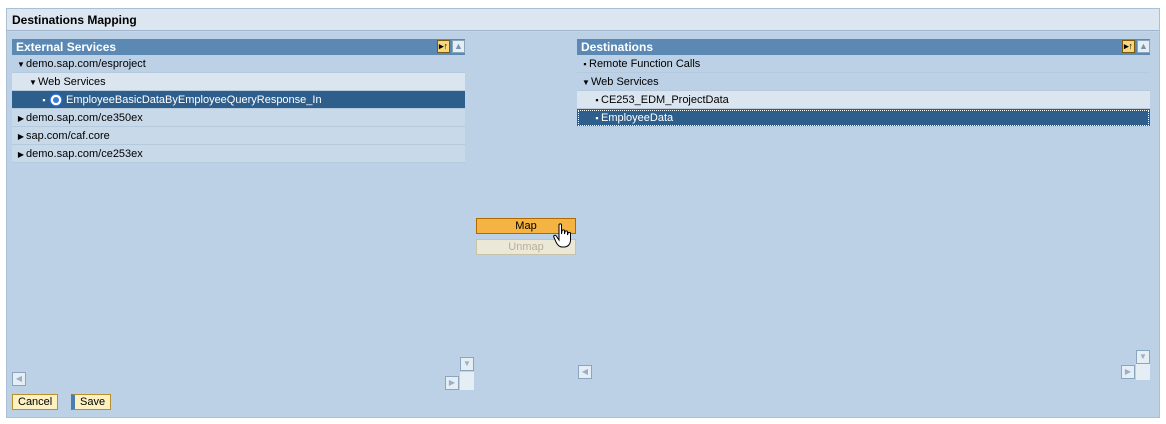 Image resolution: width=1166 pixels, height=424 pixels. What do you see at coordinates (467, 364) in the screenshot?
I see `left-scroll-down-icon: ▼` at bounding box center [467, 364].